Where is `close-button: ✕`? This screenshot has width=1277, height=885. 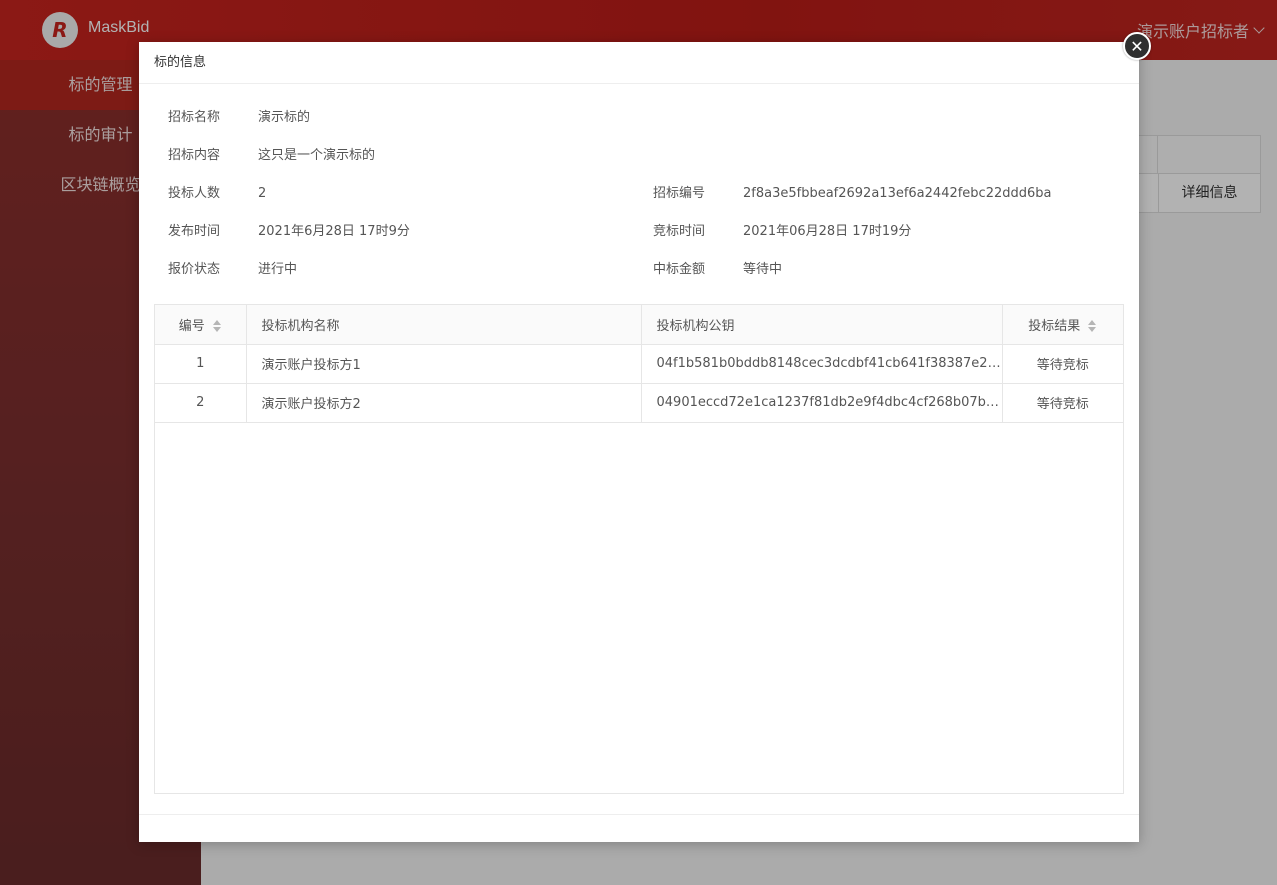
close-button: ✕ is located at coordinates (1137, 46).